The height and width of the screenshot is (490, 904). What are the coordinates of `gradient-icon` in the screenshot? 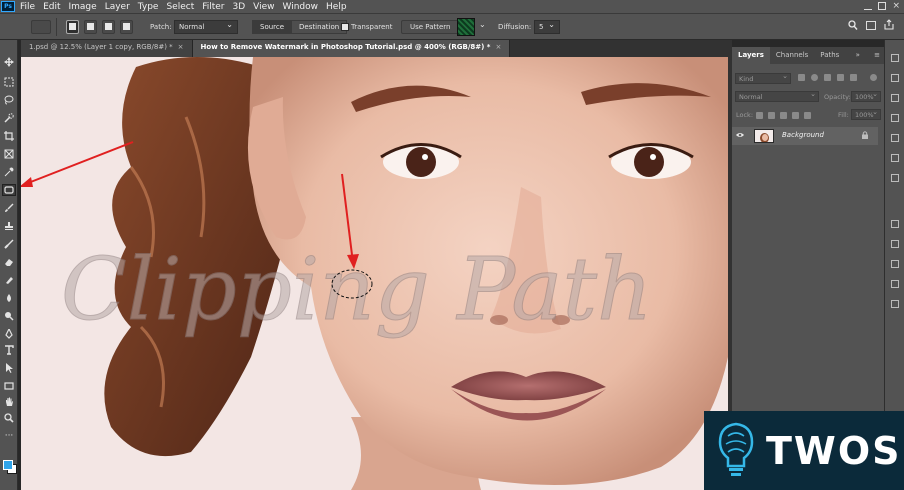 It's located at (9, 280).